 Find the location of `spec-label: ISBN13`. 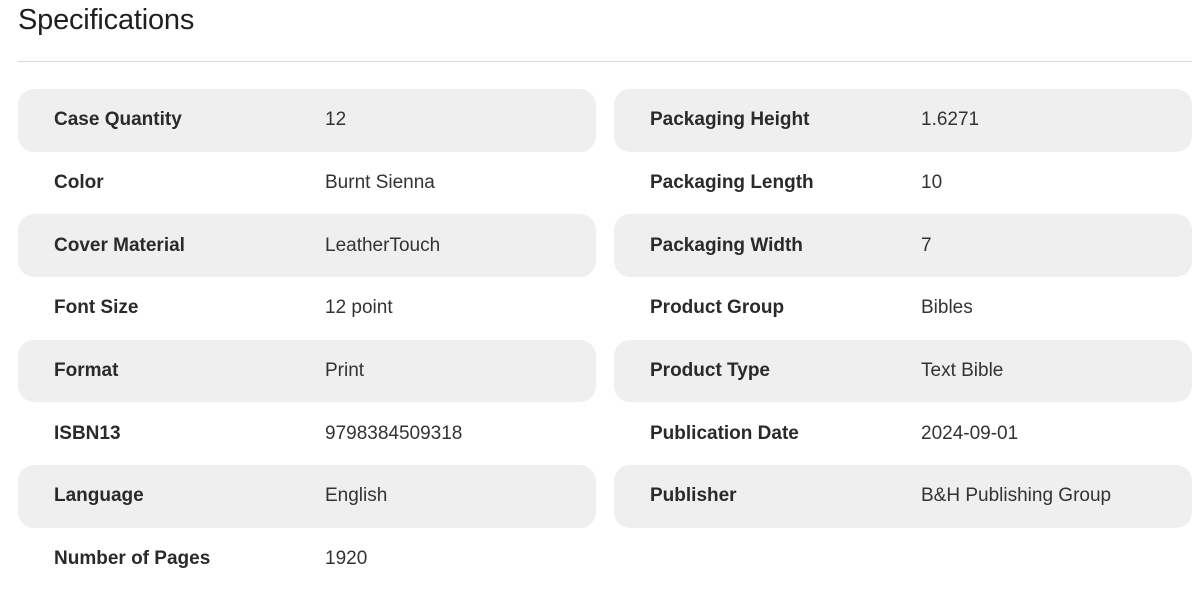

spec-label: ISBN13 is located at coordinates (87, 433).